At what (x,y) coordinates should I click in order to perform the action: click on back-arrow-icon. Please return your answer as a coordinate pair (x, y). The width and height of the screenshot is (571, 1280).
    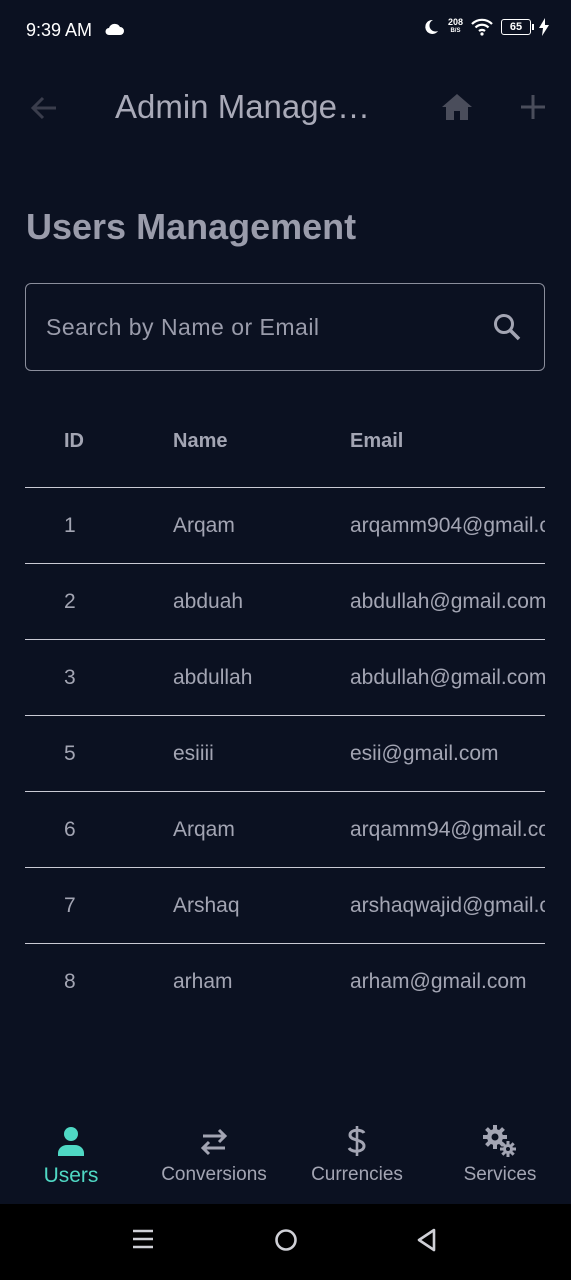
    Looking at the image, I should click on (44, 108).